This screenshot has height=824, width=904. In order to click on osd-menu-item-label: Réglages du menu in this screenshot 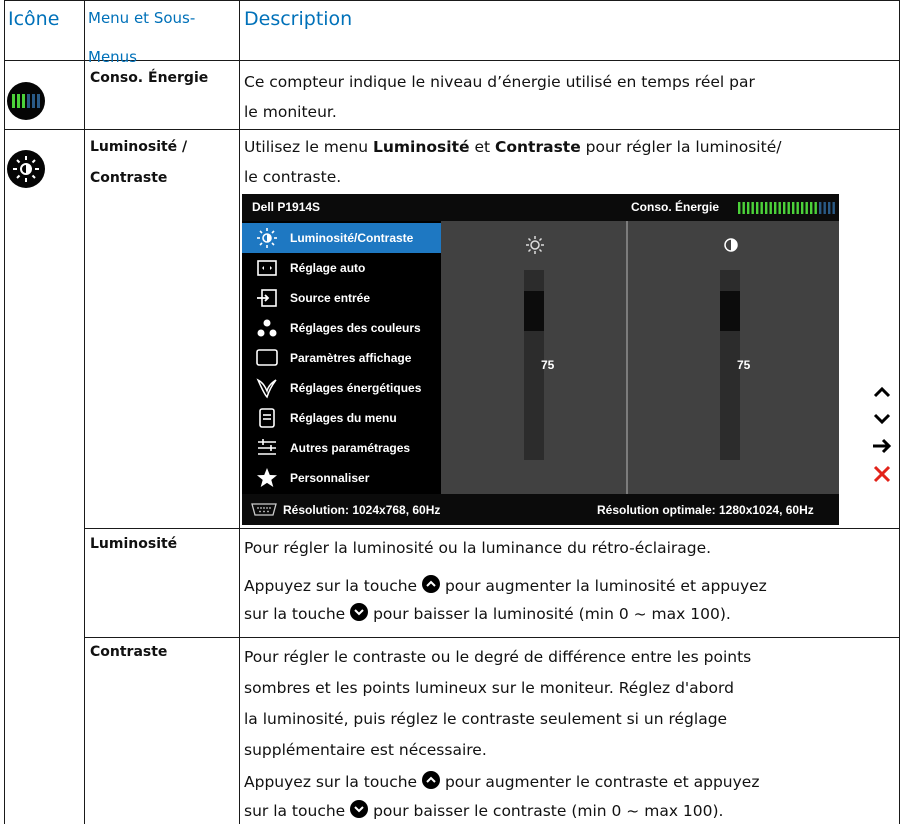, I will do `click(343, 418)`.